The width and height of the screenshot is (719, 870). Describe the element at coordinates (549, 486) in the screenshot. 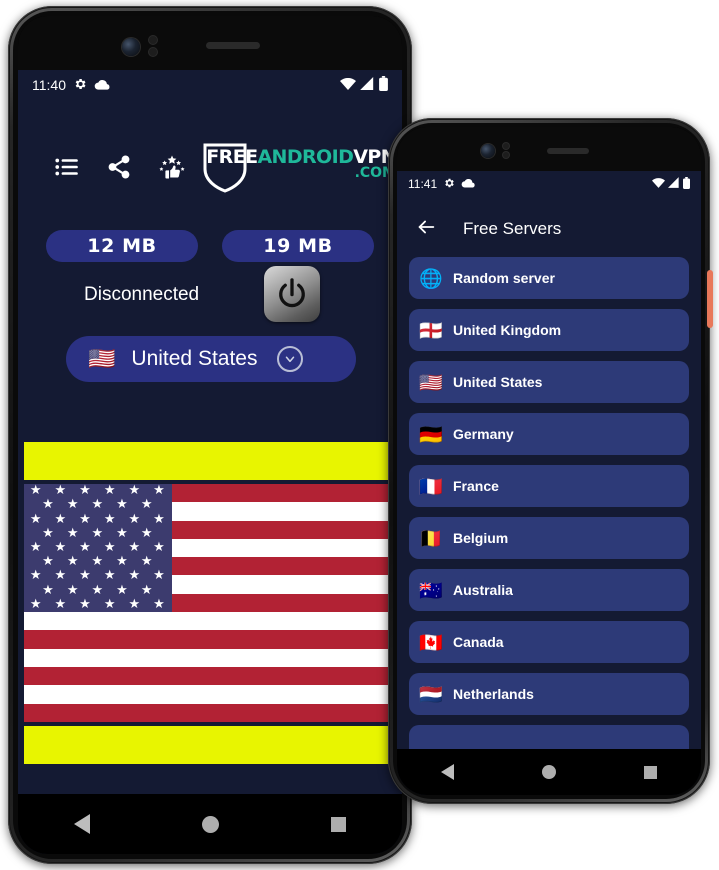

I see `server-list-item: 🇫🇷 France` at that location.